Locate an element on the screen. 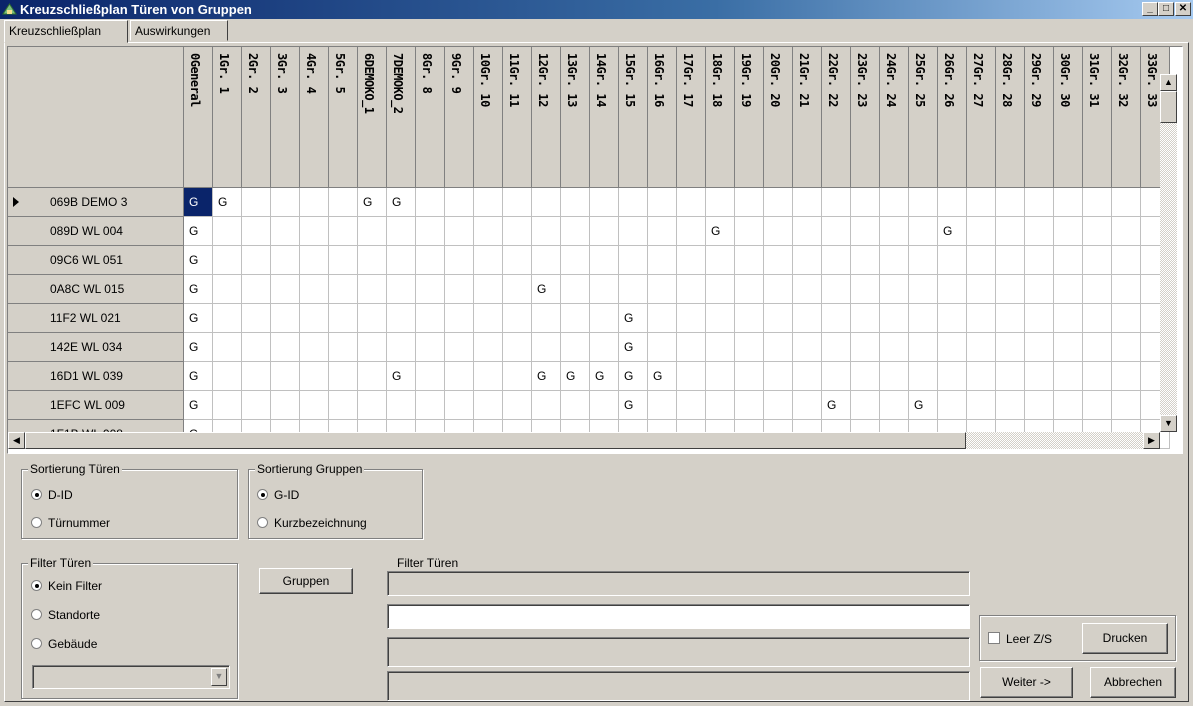  column-header: 8Gr. 8 is located at coordinates (430, 117).